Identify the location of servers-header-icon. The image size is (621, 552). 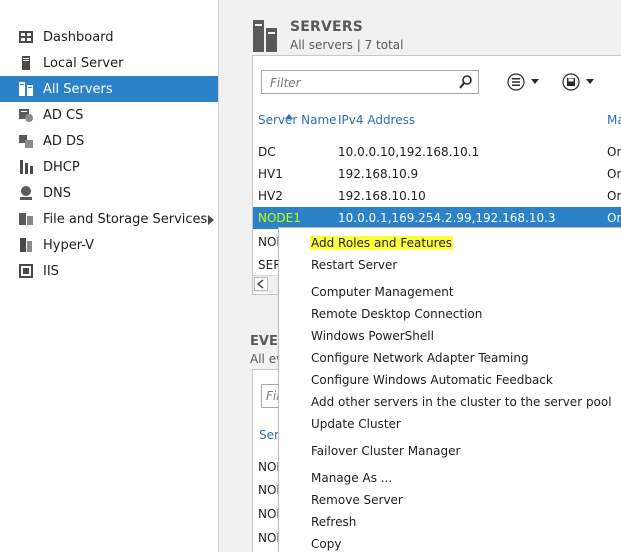
(266, 37).